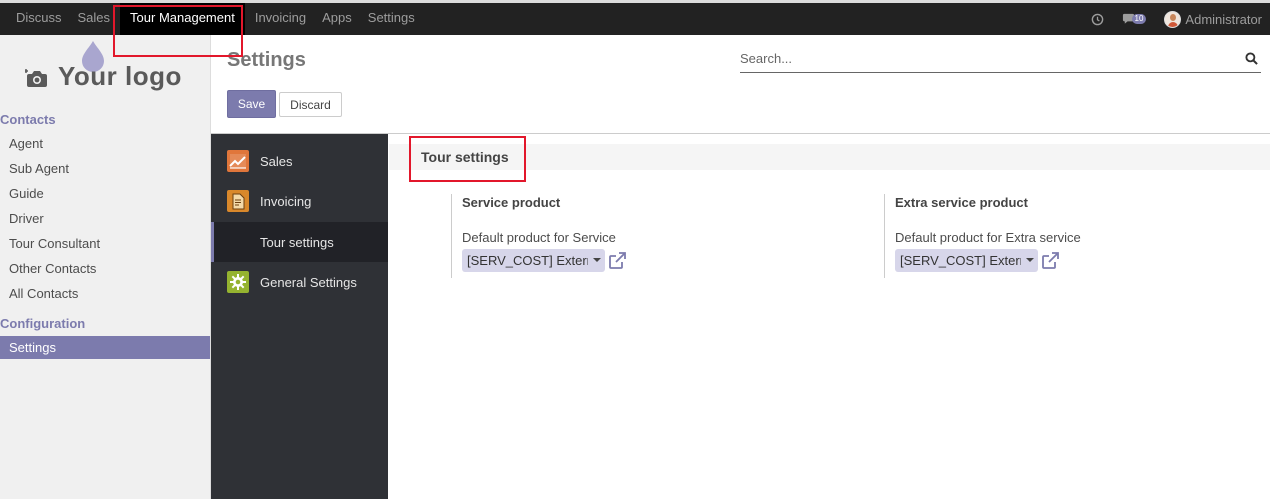 The image size is (1270, 499). What do you see at coordinates (465, 157) in the screenshot?
I see `block-title: Tour settings` at bounding box center [465, 157].